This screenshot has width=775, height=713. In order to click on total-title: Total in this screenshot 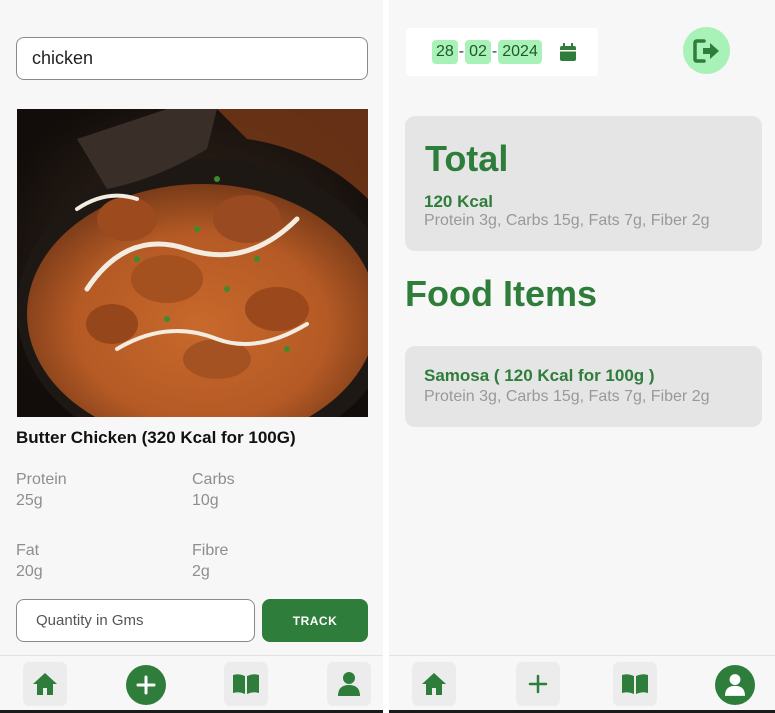, I will do `click(467, 158)`.